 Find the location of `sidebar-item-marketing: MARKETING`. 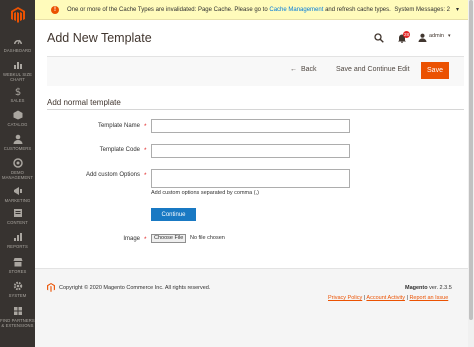

sidebar-item-marketing: MARKETING is located at coordinates (17, 194).